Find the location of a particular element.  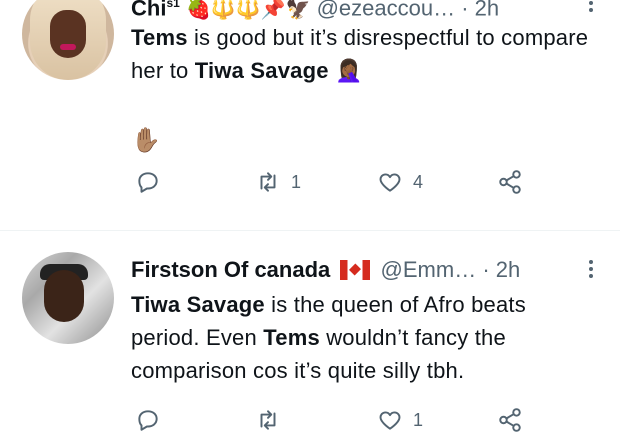

tweet-header: Firstson Of canada @Emm… · 2h is located at coordinates (366, 270).